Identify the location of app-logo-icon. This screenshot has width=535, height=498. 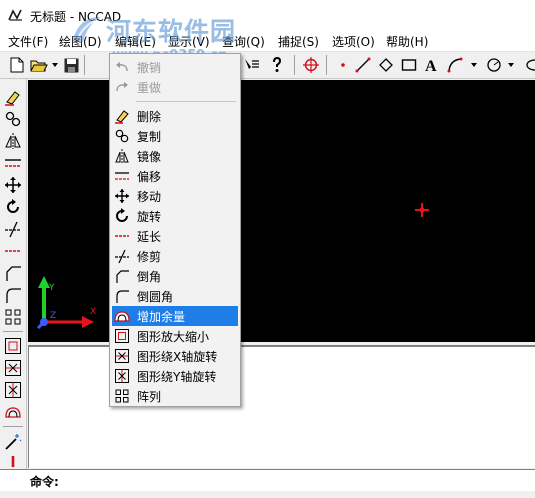
(15, 15).